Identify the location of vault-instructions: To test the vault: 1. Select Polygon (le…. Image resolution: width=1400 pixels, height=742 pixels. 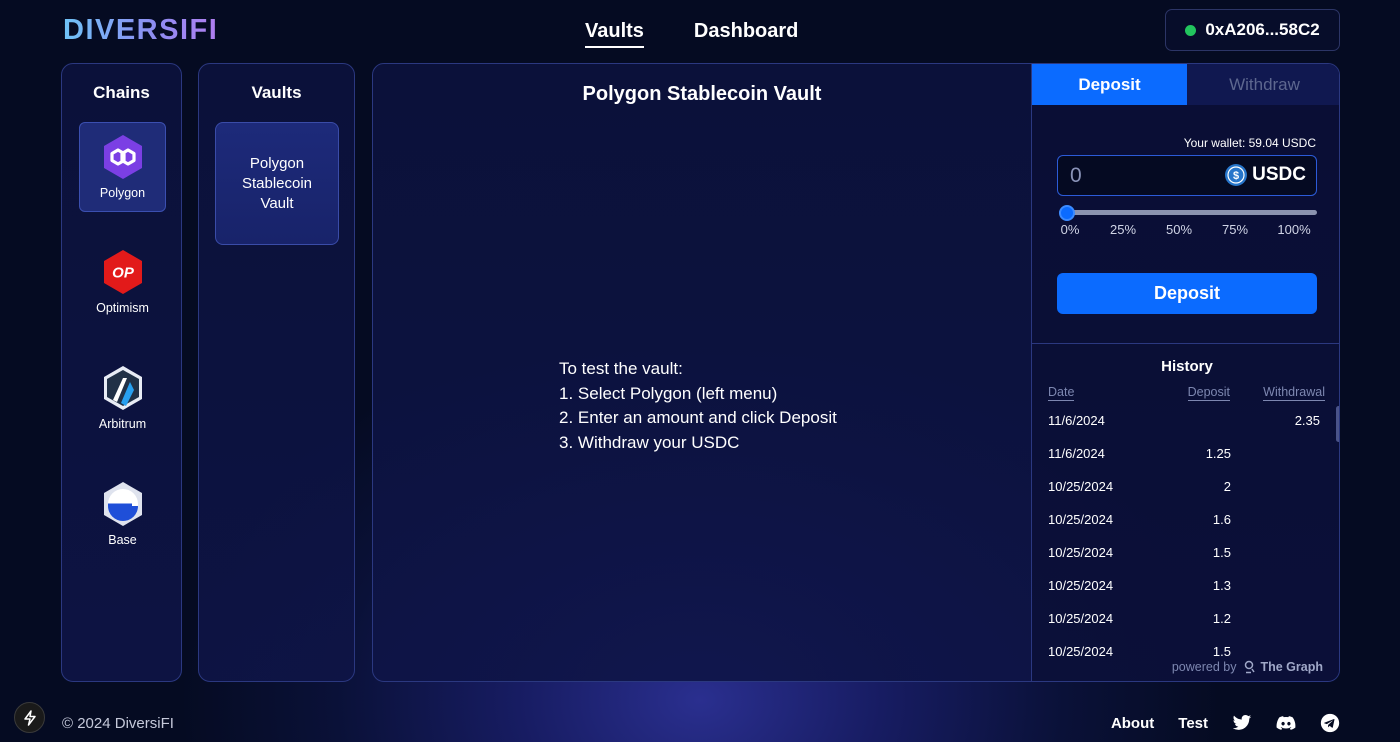
(698, 406).